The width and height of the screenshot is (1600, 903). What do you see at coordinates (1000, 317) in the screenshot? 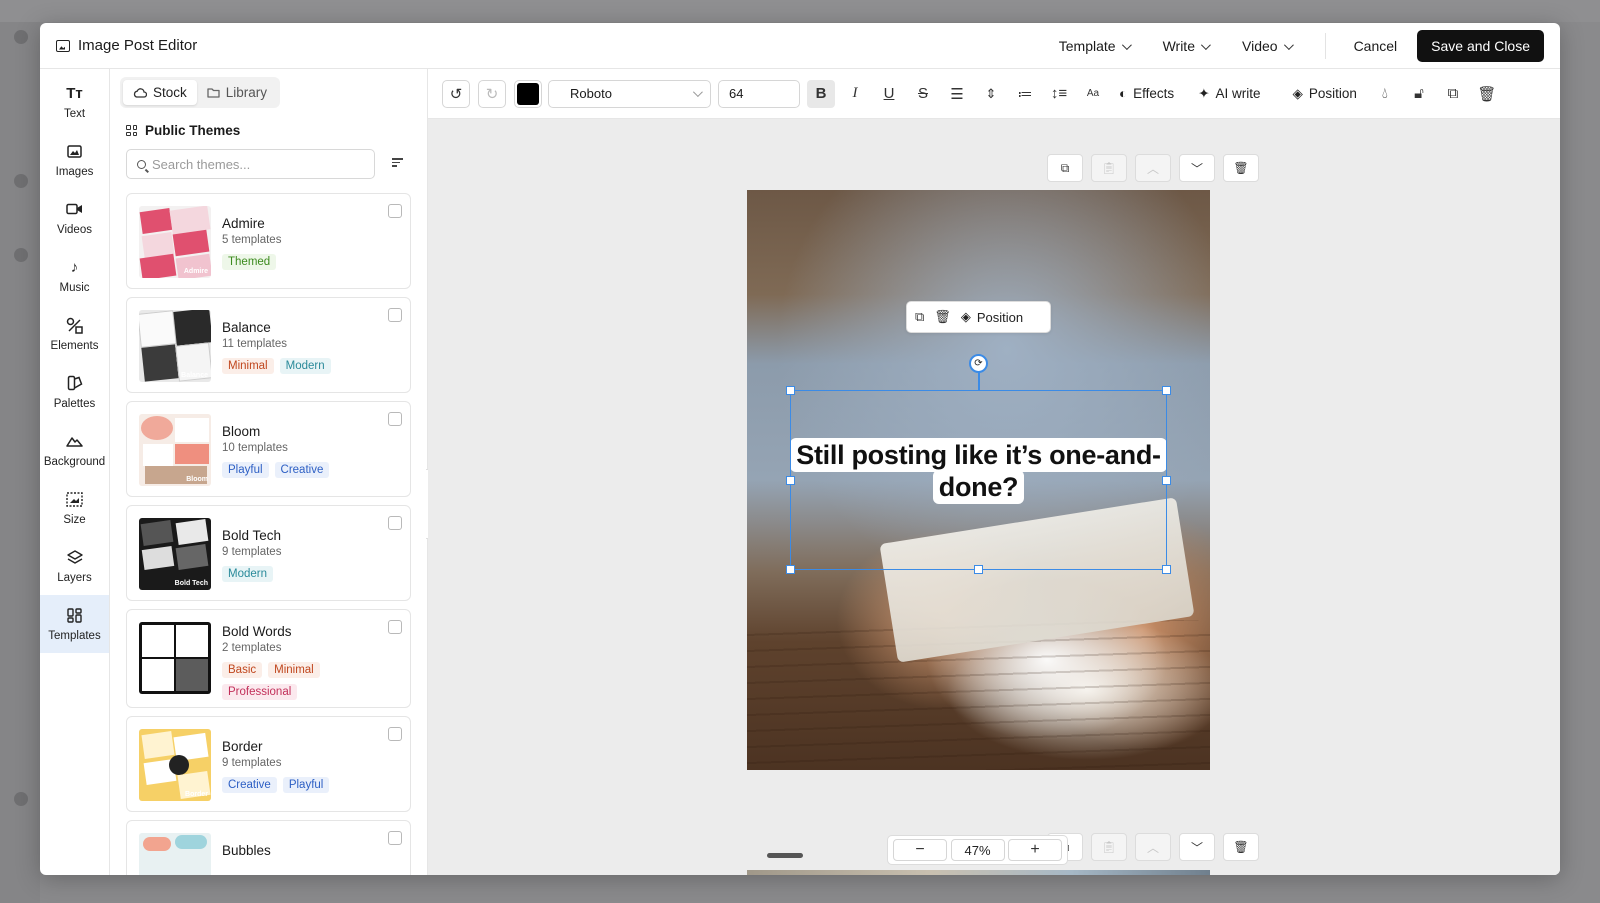
I see `floating-position-label: Position` at bounding box center [1000, 317].